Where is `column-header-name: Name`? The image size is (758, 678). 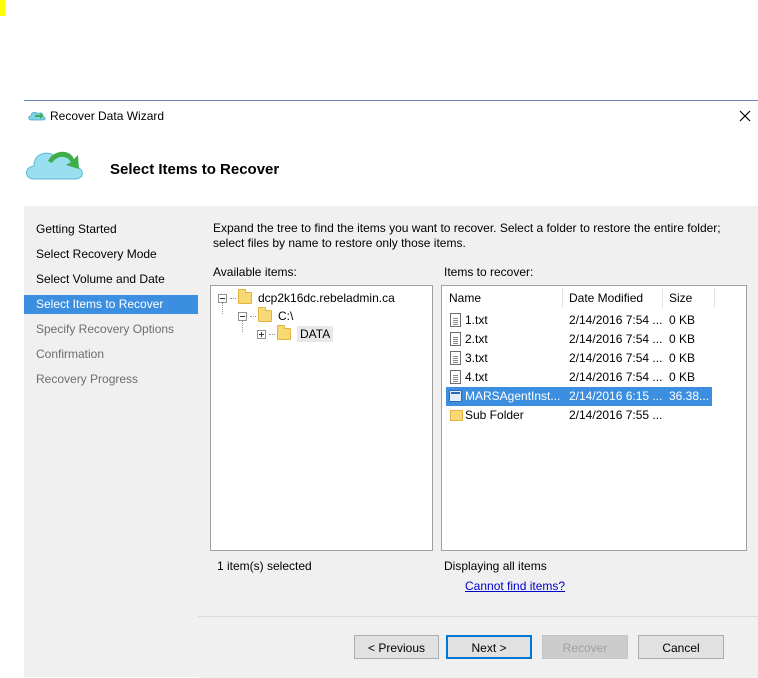 column-header-name: Name is located at coordinates (502, 298).